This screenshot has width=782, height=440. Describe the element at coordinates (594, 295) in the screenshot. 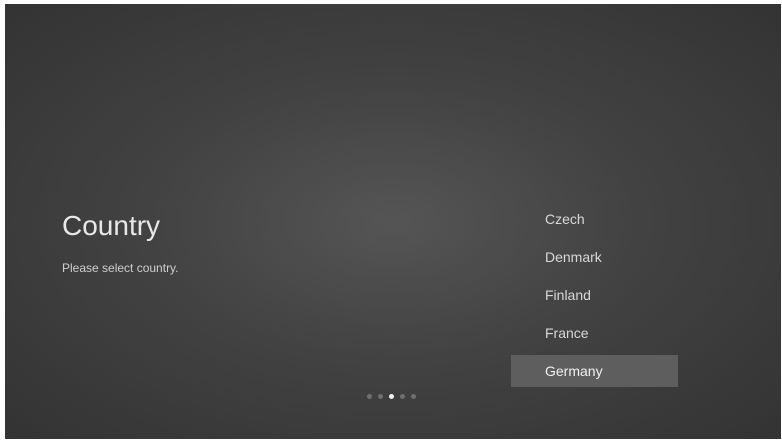

I see `country-item-finland: Finland` at that location.